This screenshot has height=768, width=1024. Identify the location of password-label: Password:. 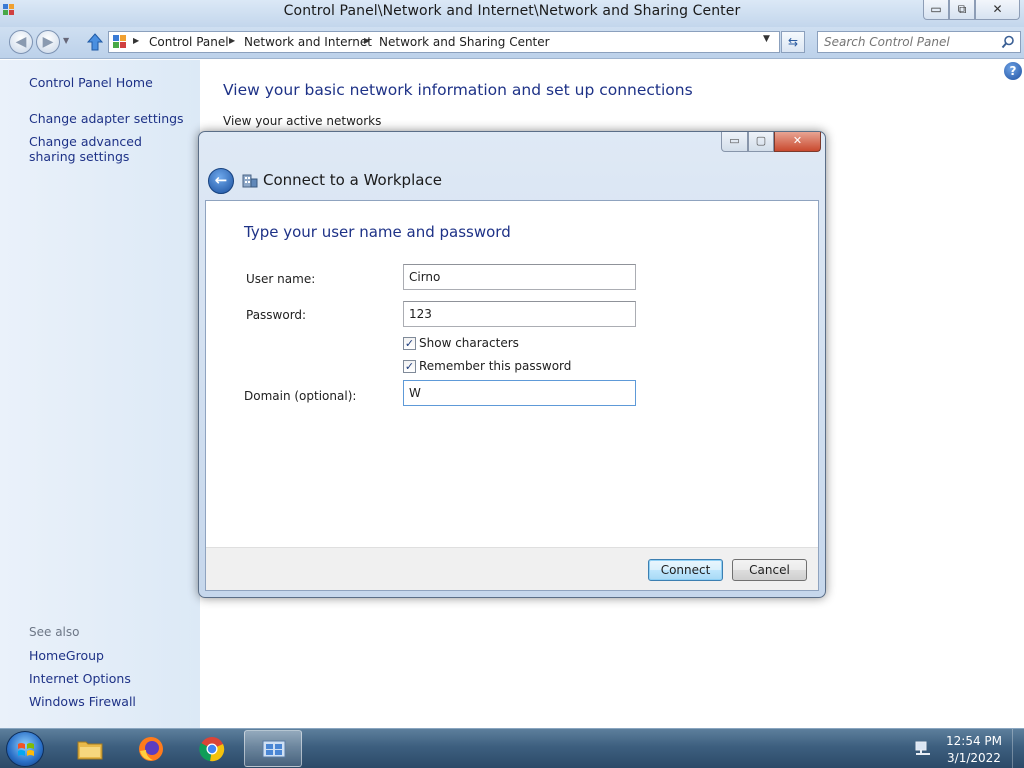
(276, 315).